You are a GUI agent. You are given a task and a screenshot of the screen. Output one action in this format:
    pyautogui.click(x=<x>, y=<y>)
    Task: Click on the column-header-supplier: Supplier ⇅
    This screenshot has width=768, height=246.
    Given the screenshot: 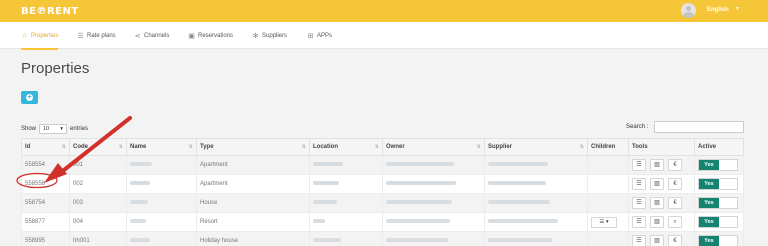 What is the action you would take?
    pyautogui.click(x=536, y=147)
    